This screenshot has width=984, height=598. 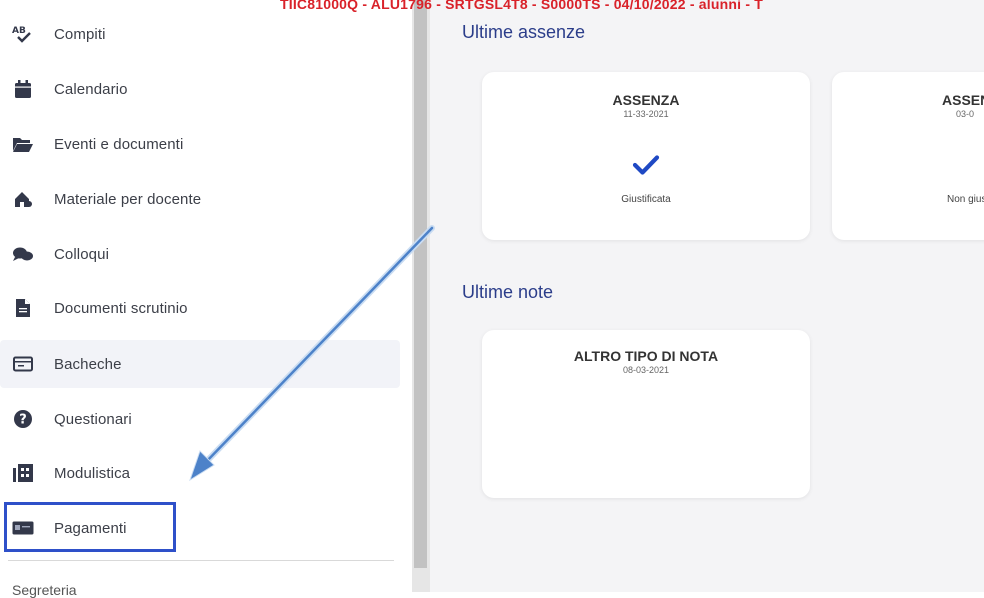 What do you see at coordinates (200, 34) in the screenshot?
I see `sidebar-item-compiti: AB Compiti` at bounding box center [200, 34].